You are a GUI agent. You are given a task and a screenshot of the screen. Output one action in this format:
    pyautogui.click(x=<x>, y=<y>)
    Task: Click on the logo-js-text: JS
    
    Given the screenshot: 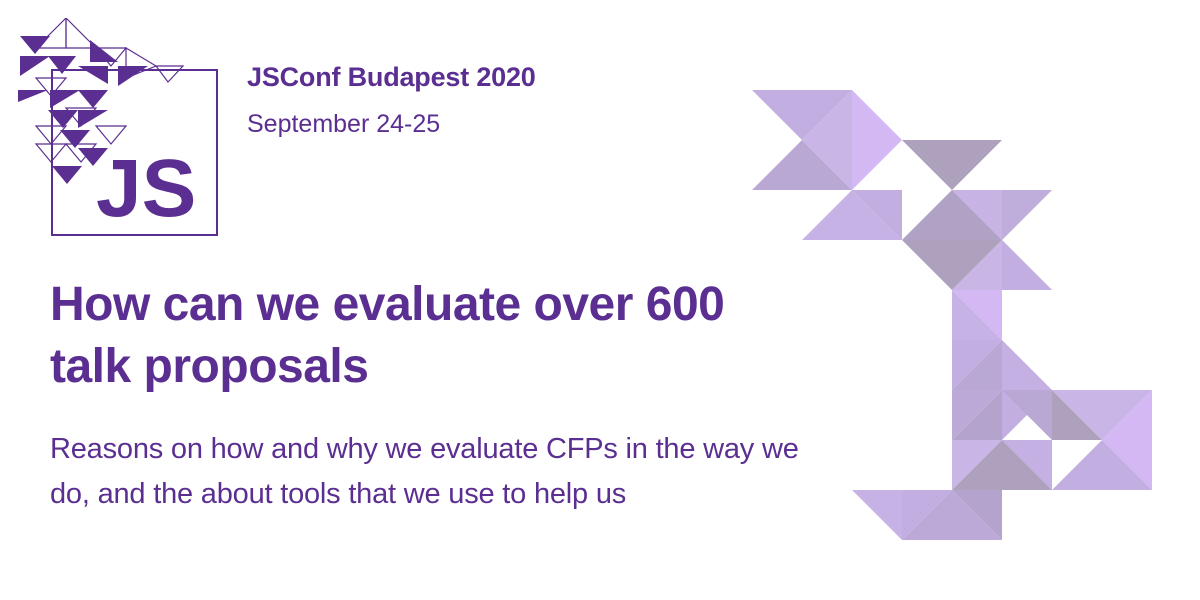 What is the action you would take?
    pyautogui.click(x=146, y=188)
    